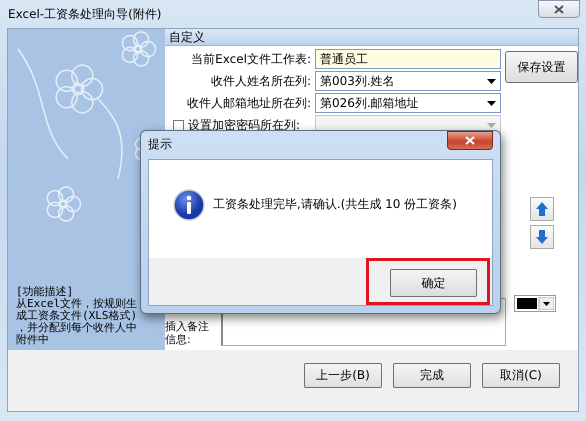 This screenshot has width=586, height=421. I want to click on move-up-button, so click(542, 209).